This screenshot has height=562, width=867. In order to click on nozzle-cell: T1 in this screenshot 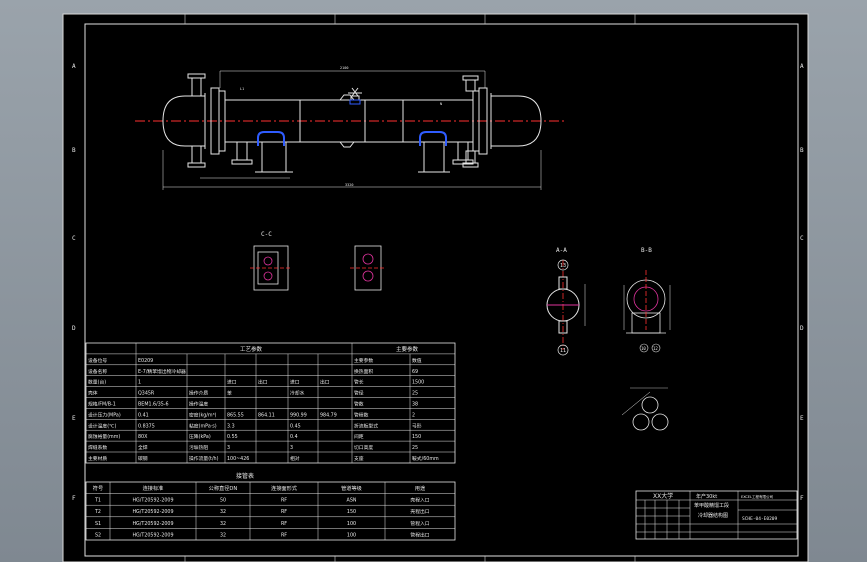, I will do `click(97, 501)`.